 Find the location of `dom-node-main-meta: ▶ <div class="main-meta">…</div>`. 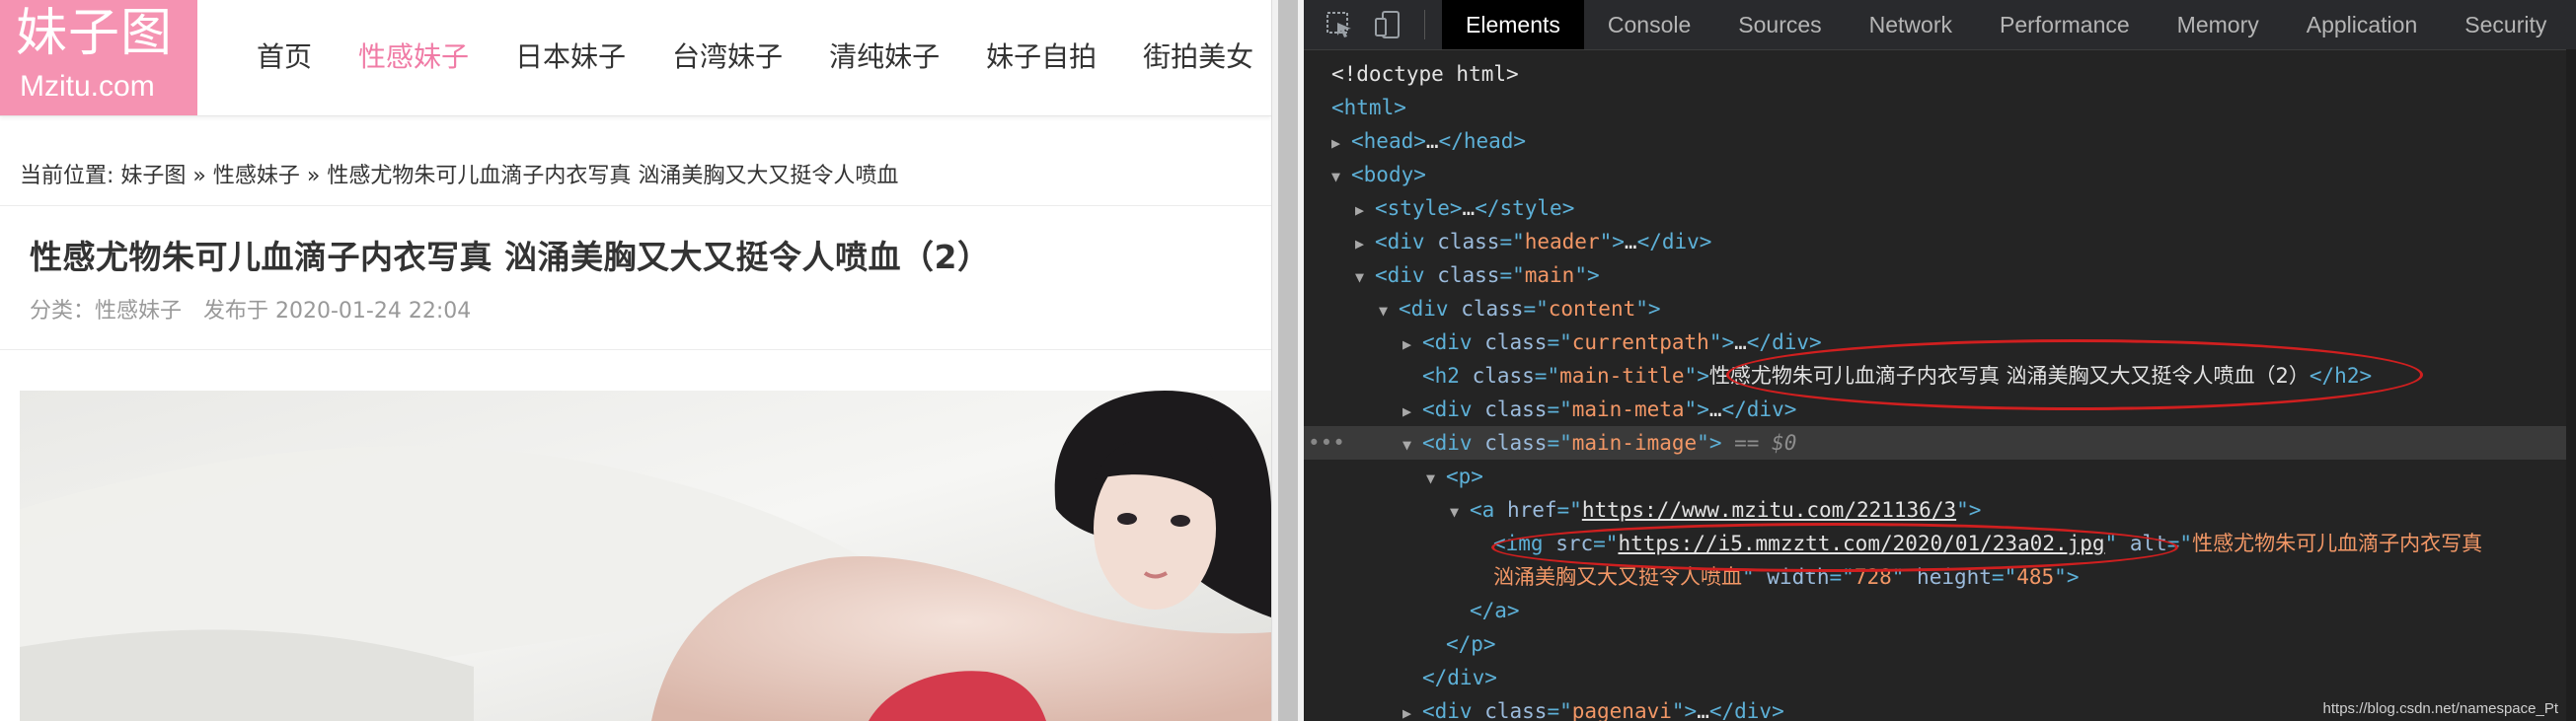

dom-node-main-meta: ▶ <div class="main-meta">…</div> is located at coordinates (1940, 409).